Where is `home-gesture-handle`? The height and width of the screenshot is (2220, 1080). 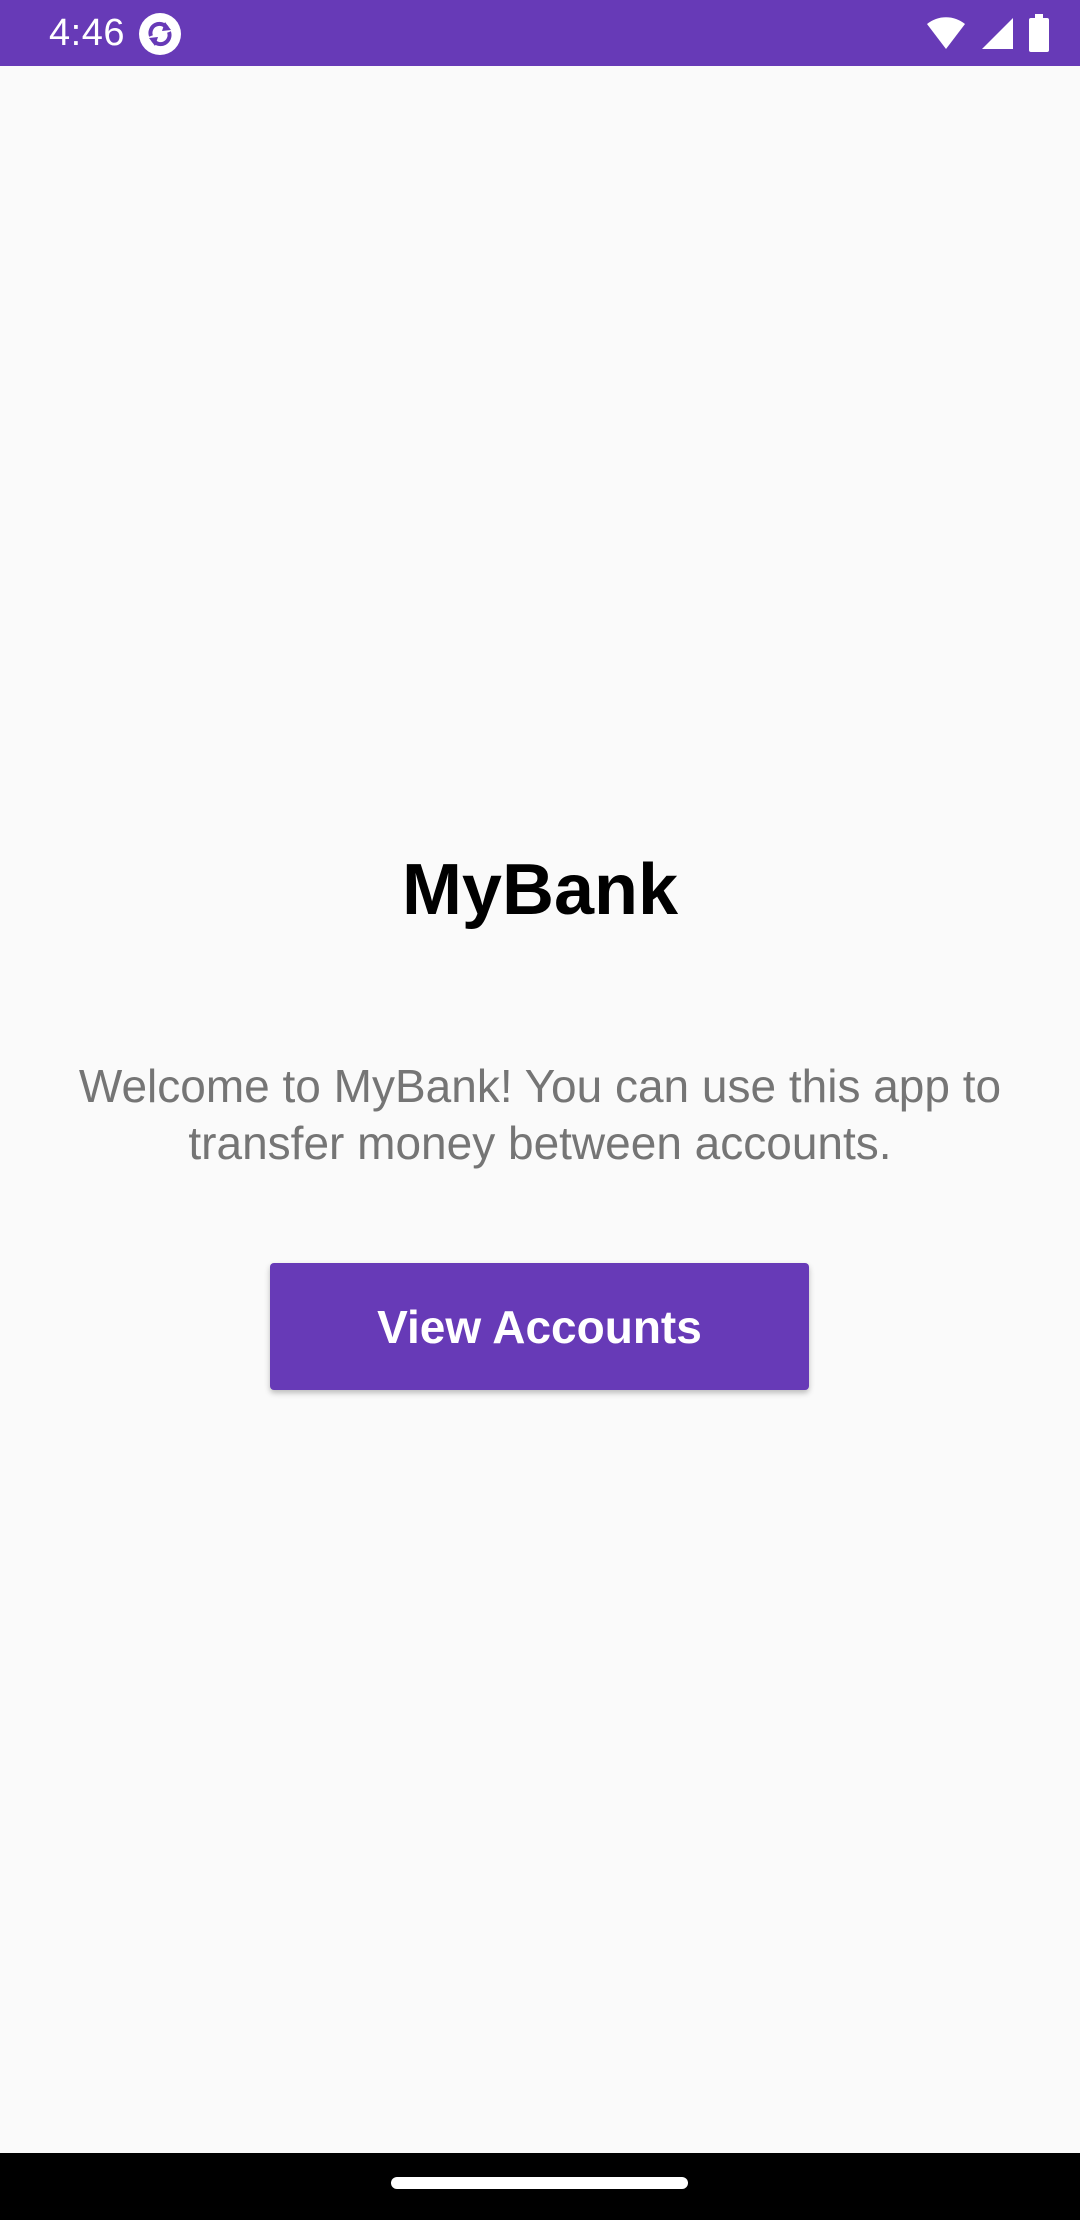
home-gesture-handle is located at coordinates (539, 2183).